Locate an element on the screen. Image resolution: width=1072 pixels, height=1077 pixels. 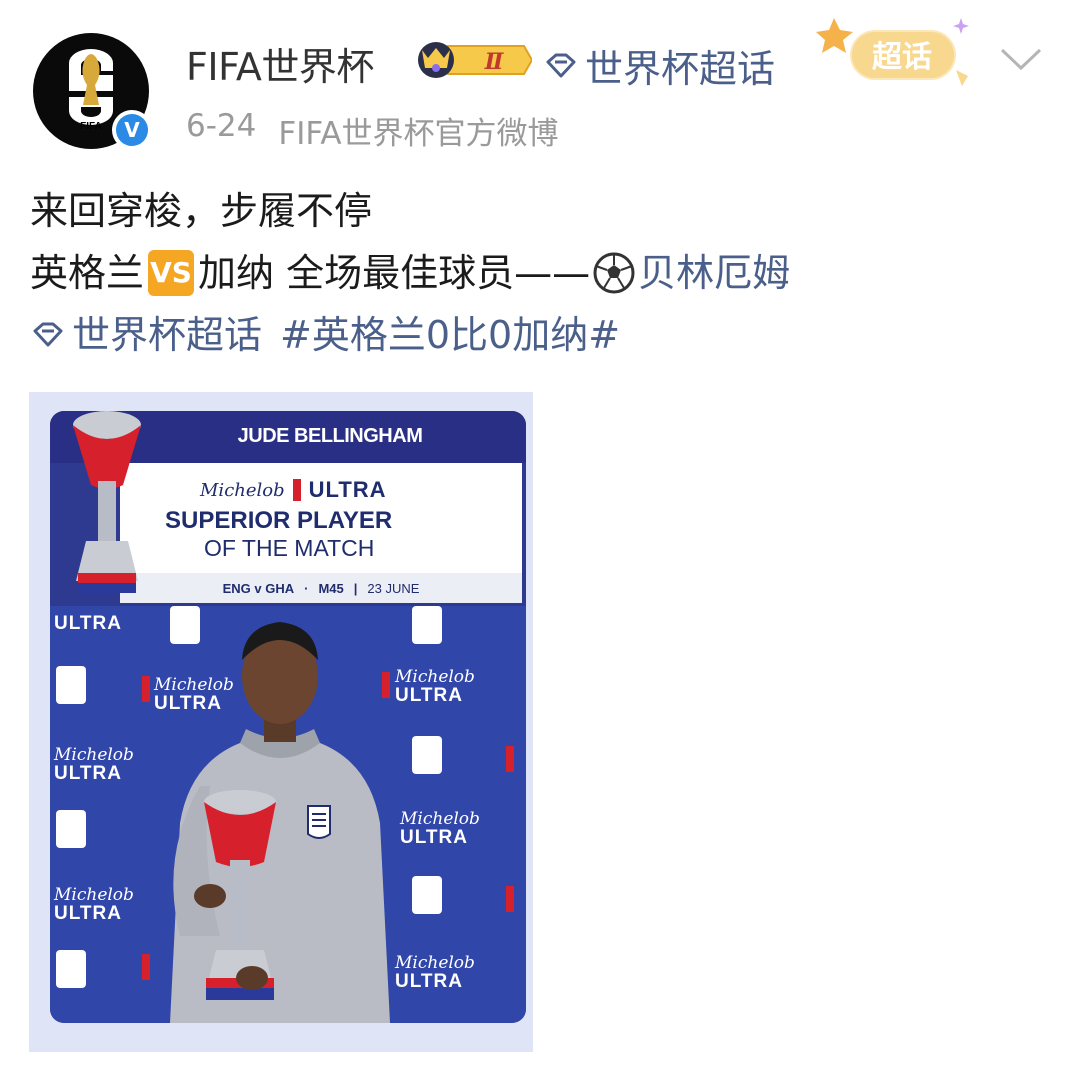
award-title: SUPERIOR PLAYER is located at coordinates (279, 520).